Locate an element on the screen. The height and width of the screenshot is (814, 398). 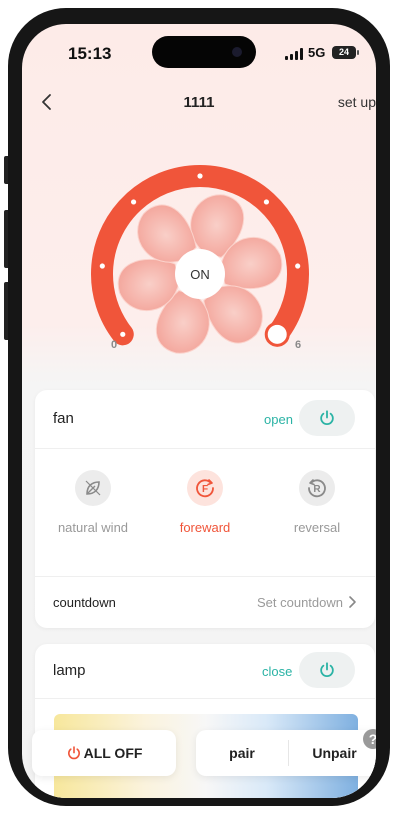
lamp-power-button is located at coordinates (327, 670).